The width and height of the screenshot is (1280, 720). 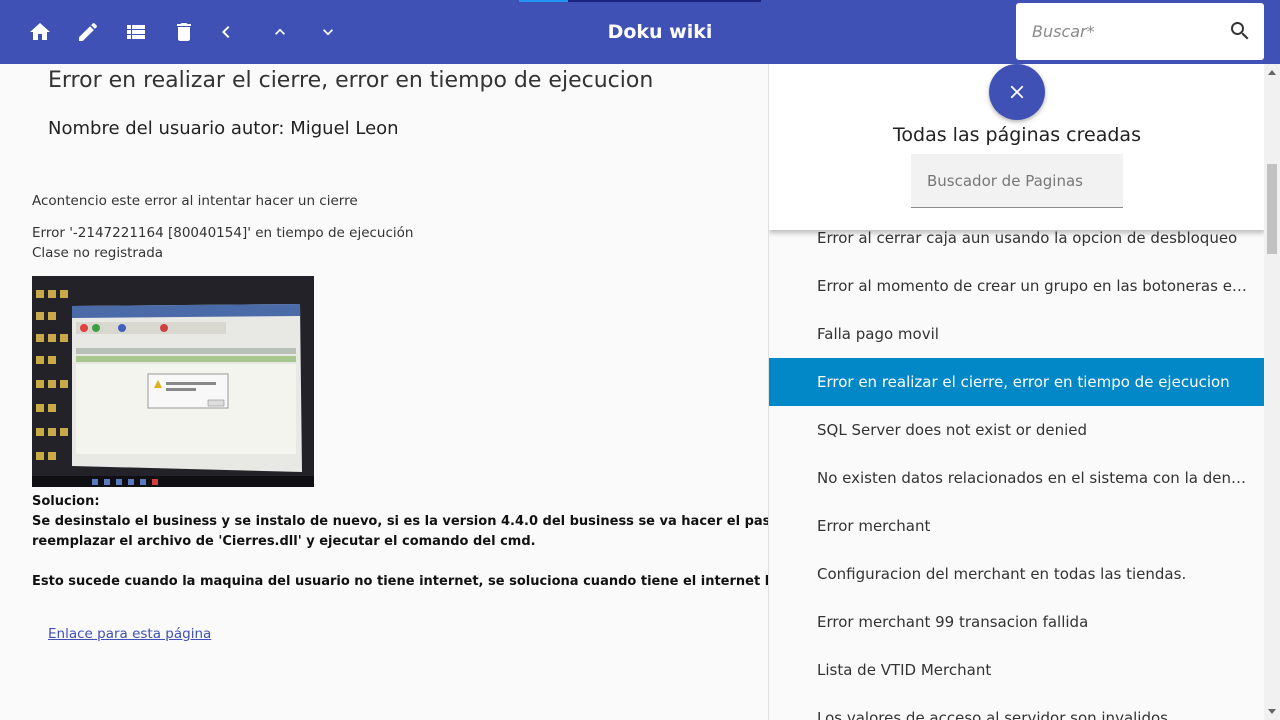 I want to click on back-button, so click(x=226, y=32).